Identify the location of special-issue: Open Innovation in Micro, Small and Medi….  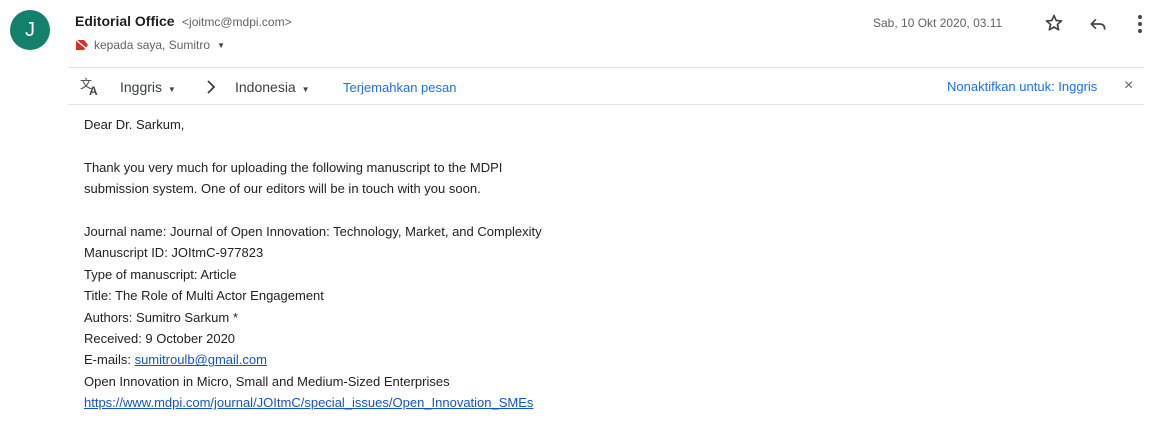
(267, 381).